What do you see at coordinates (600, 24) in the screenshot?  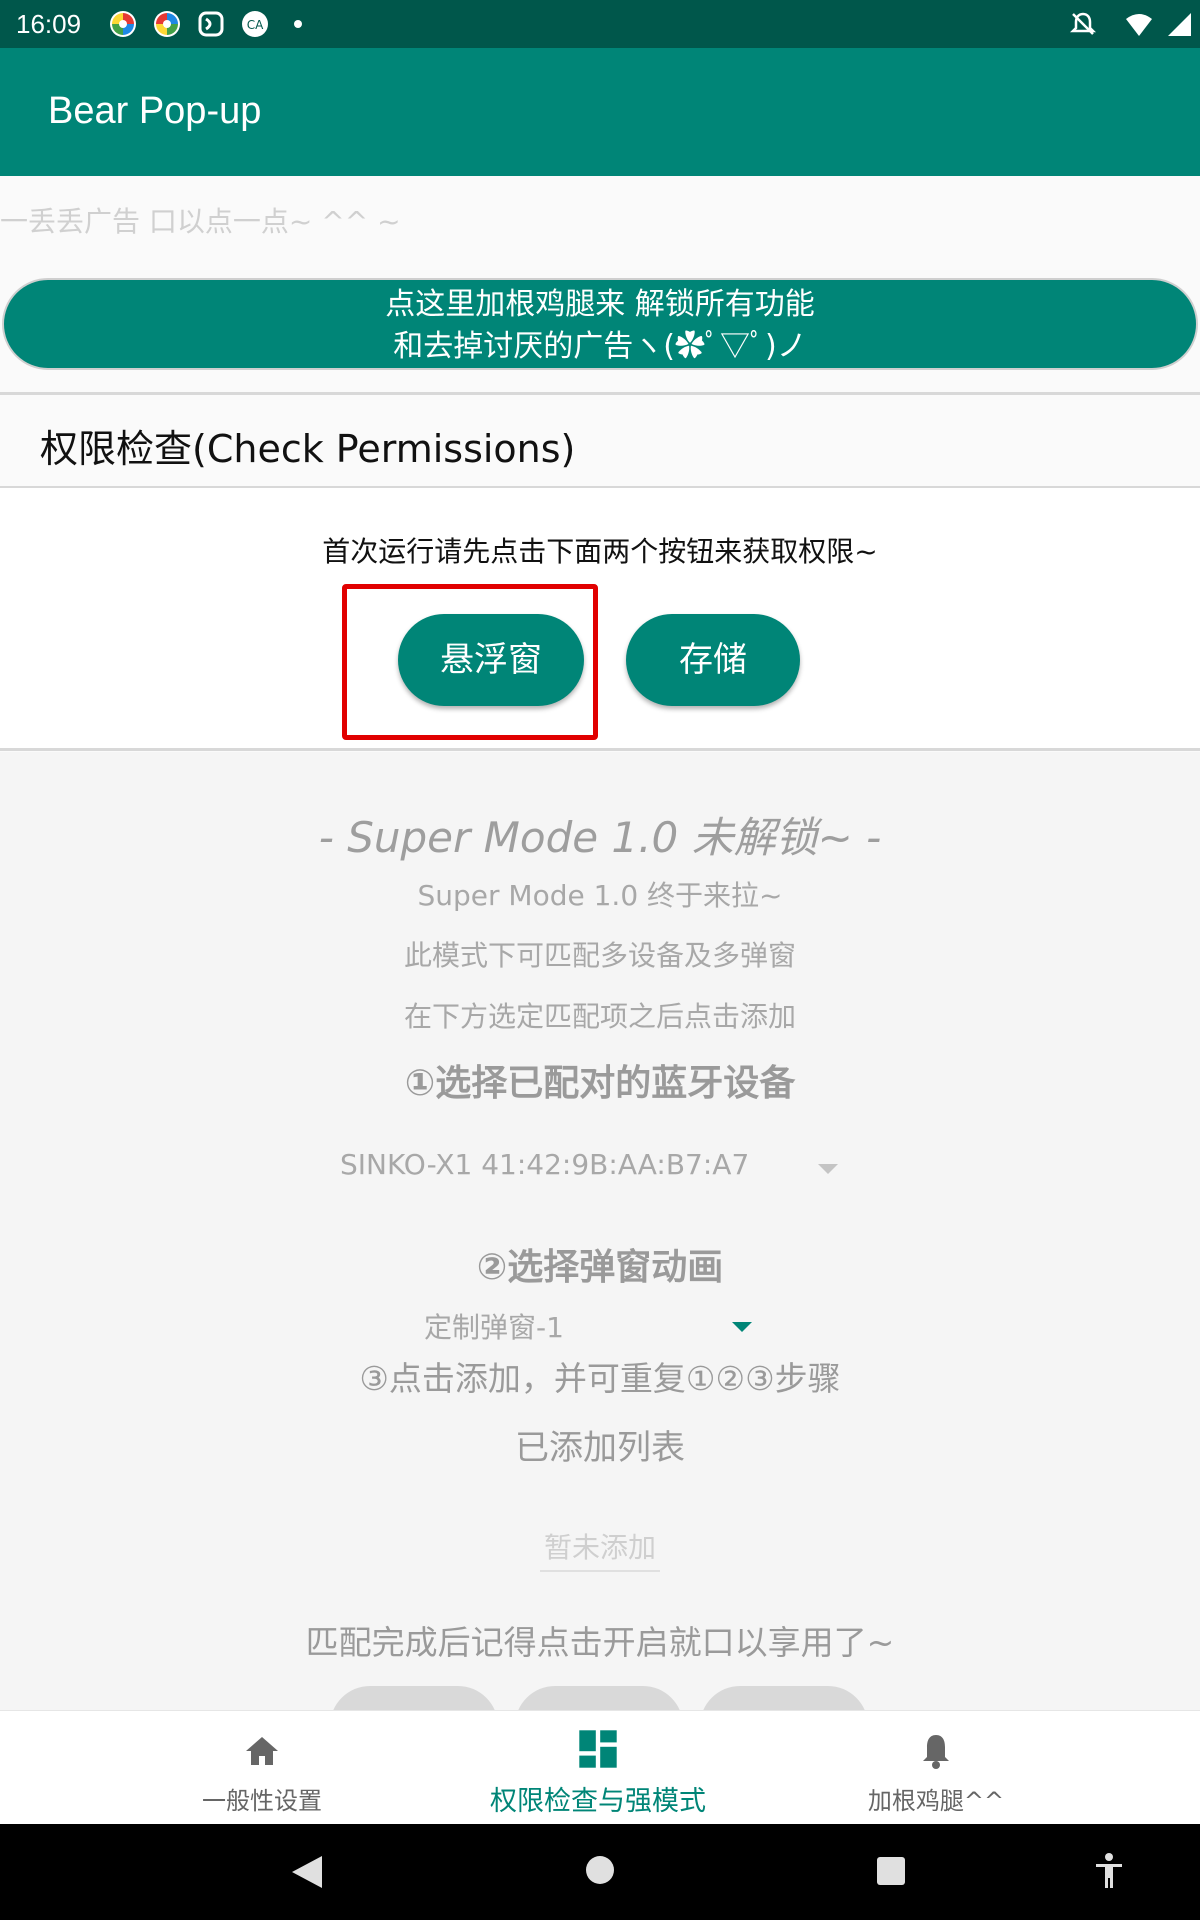 I see `status-bar: 16:09 CA` at bounding box center [600, 24].